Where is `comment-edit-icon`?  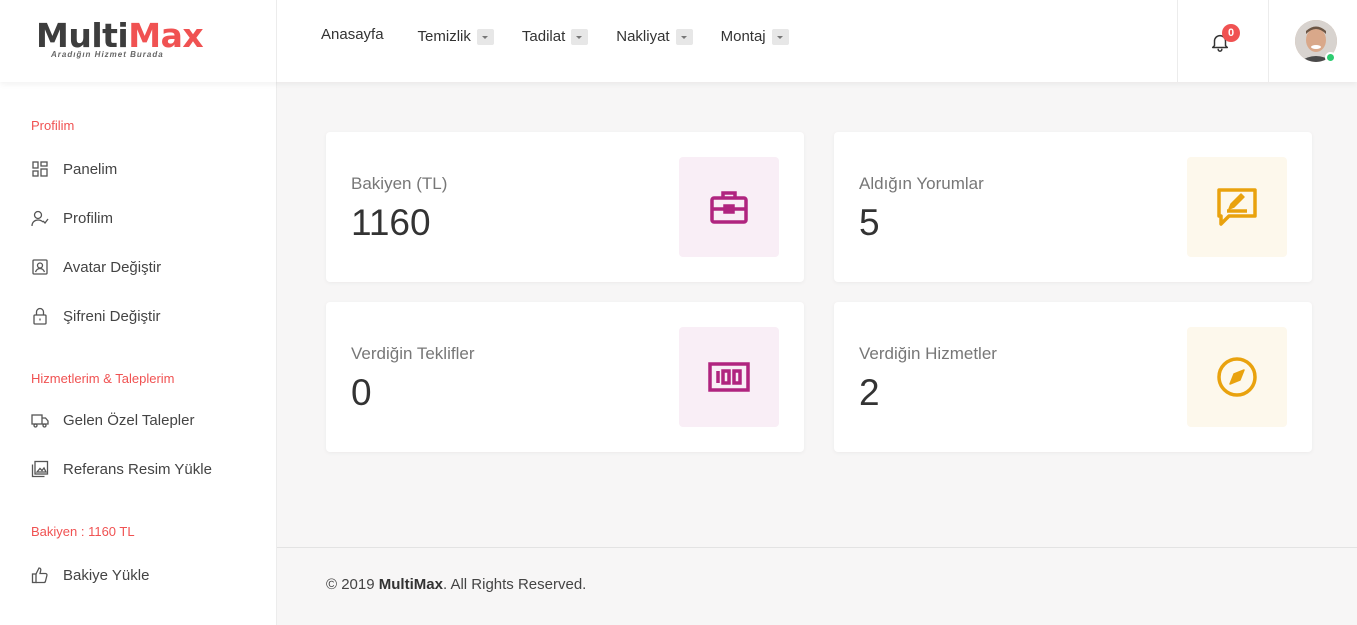
comment-edit-icon is located at coordinates (1237, 207).